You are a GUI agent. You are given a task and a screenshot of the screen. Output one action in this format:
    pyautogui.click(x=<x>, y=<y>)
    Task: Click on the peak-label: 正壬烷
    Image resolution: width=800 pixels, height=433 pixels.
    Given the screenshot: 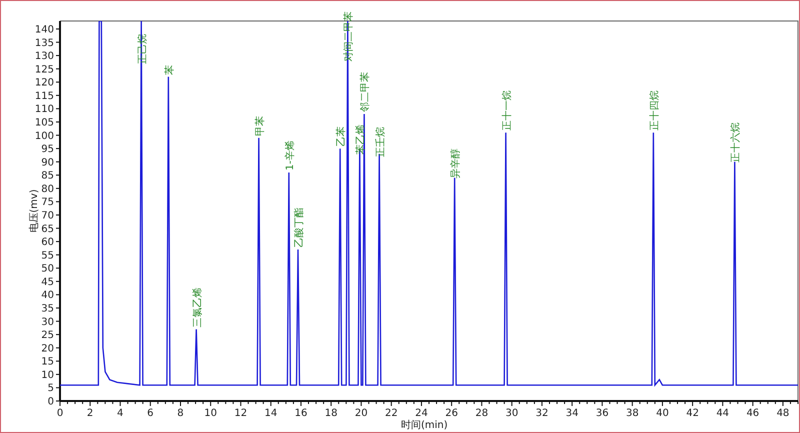 What is the action you would take?
    pyautogui.click(x=380, y=142)
    